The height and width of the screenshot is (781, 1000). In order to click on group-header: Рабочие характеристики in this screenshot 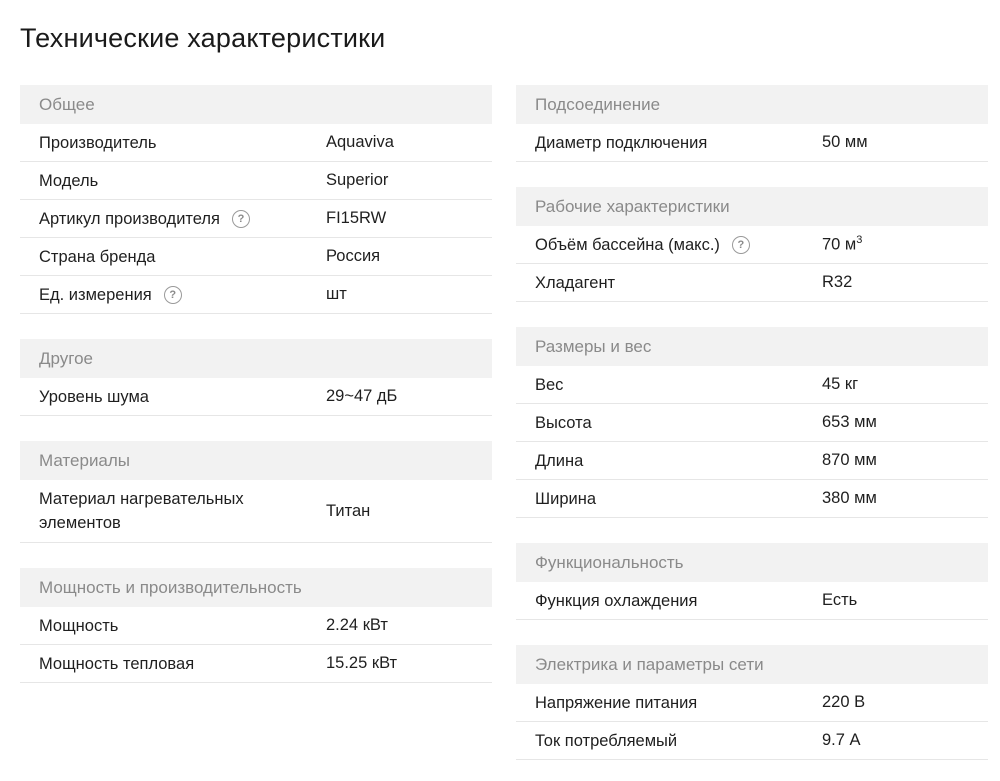, I will do `click(752, 206)`.